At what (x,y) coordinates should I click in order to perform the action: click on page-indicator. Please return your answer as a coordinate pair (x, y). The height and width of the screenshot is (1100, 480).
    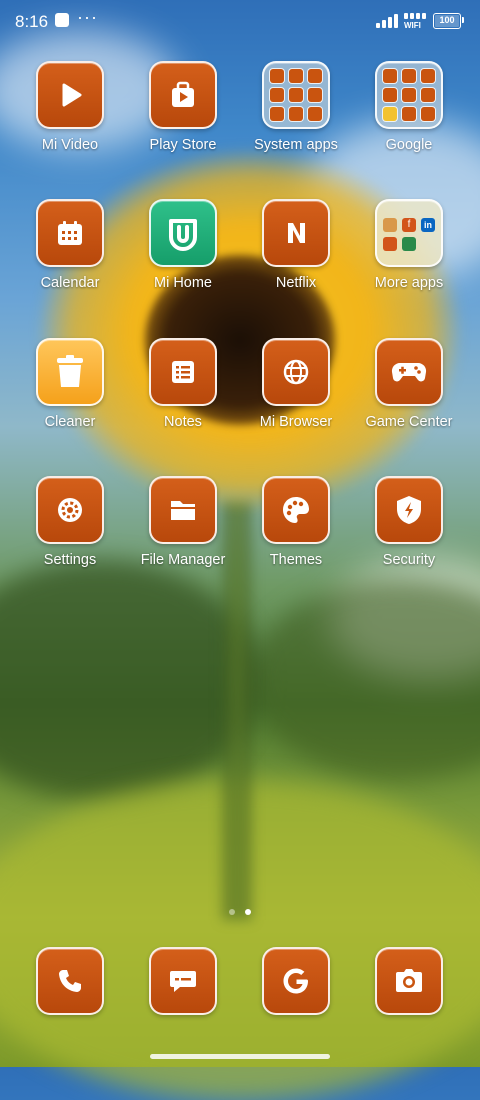
    Looking at the image, I should click on (240, 913).